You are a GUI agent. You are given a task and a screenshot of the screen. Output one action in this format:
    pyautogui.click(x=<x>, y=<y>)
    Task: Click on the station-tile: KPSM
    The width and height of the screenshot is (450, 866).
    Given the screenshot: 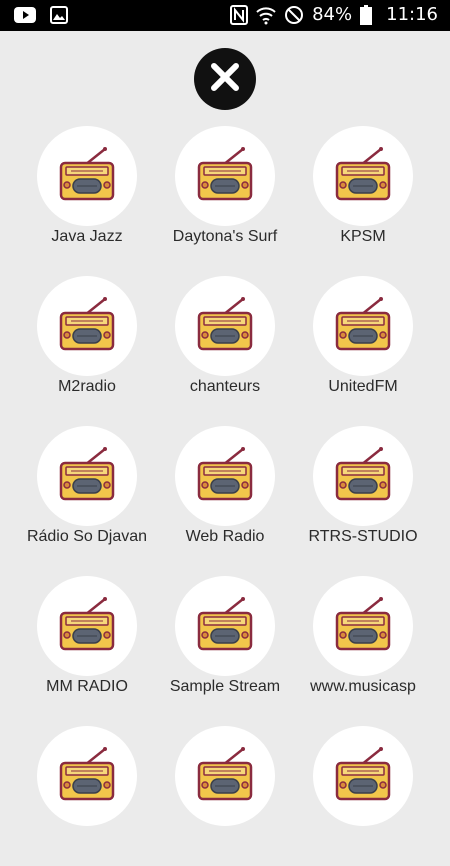 What is the action you would take?
    pyautogui.click(x=363, y=196)
    